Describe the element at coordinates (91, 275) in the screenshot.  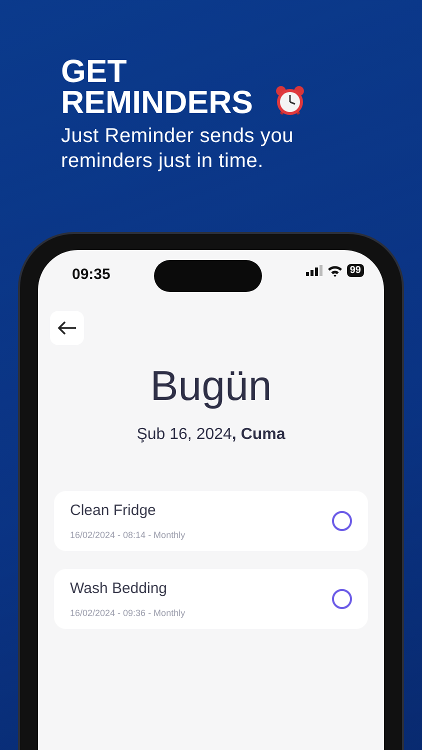
I see `status-time: 09:35` at that location.